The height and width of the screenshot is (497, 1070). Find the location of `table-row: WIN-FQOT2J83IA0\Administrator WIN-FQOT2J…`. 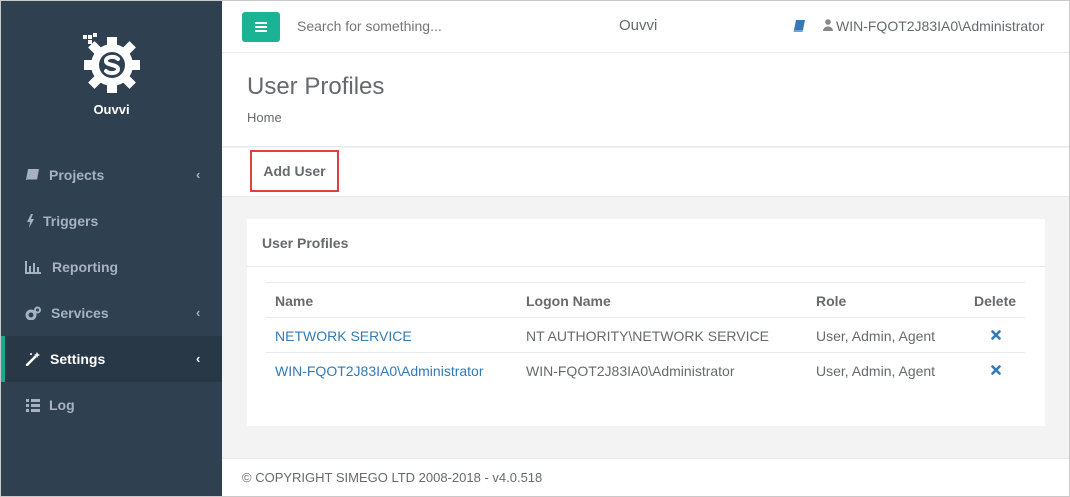

table-row: WIN-FQOT2J83IA0\Administrator WIN-FQOT2J… is located at coordinates (645, 370).